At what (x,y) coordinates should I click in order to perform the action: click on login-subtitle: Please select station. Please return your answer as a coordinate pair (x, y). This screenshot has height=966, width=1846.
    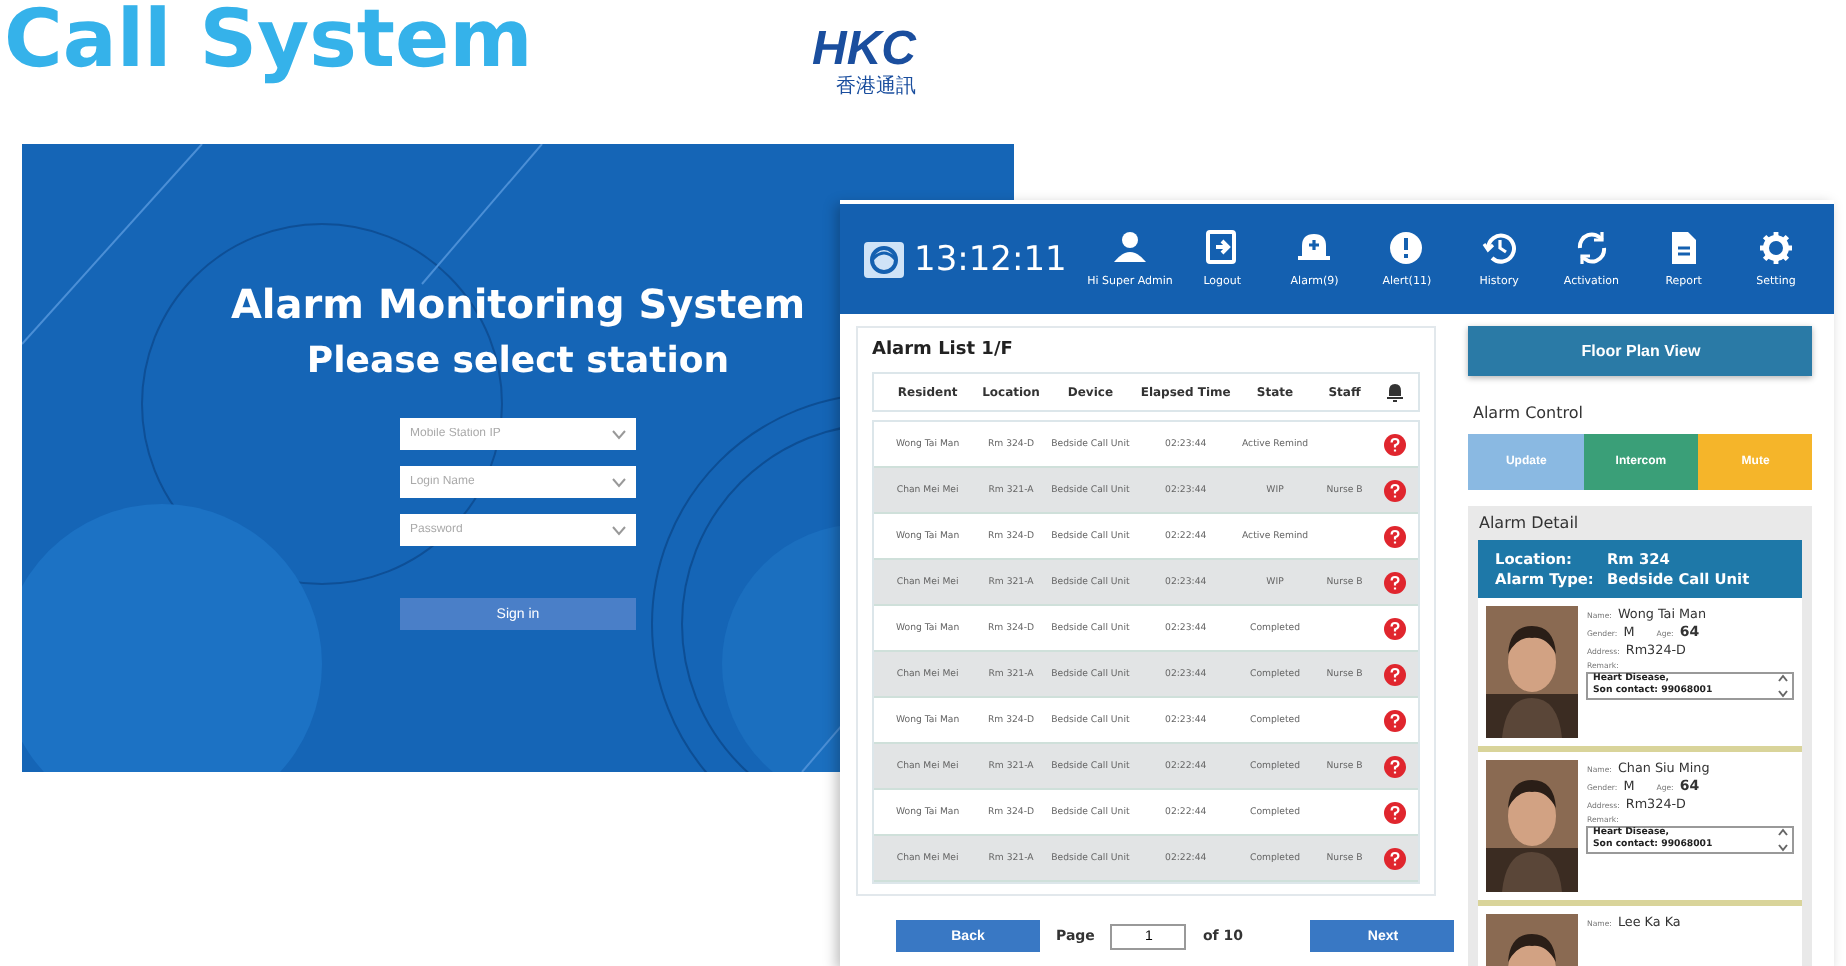
    Looking at the image, I should click on (518, 361).